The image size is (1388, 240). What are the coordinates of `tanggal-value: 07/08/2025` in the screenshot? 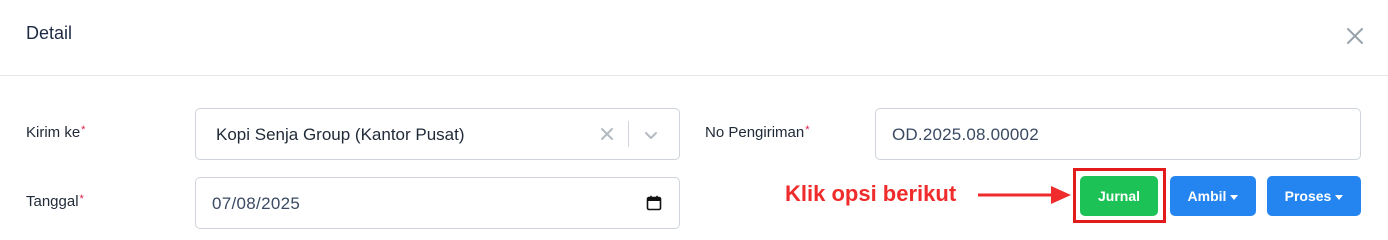 It's located at (256, 203).